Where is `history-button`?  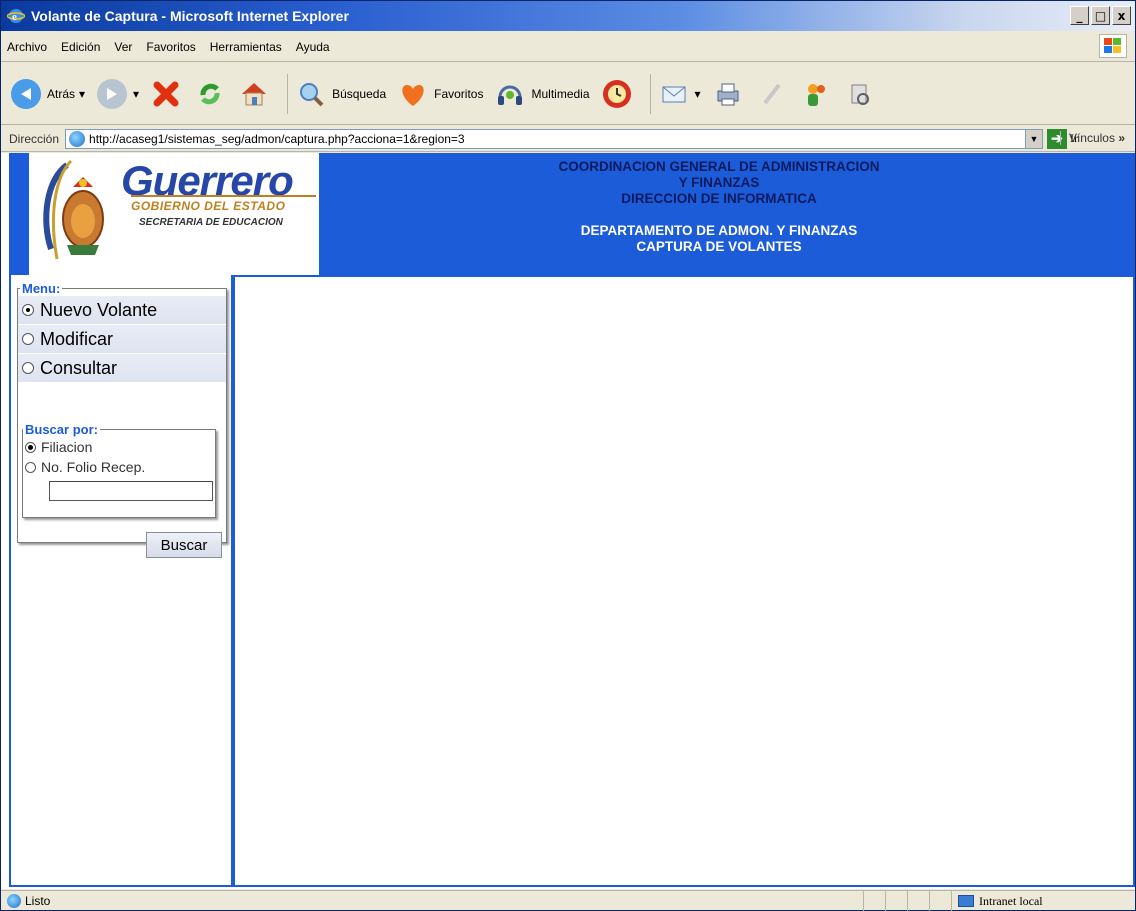
history-button is located at coordinates (617, 94).